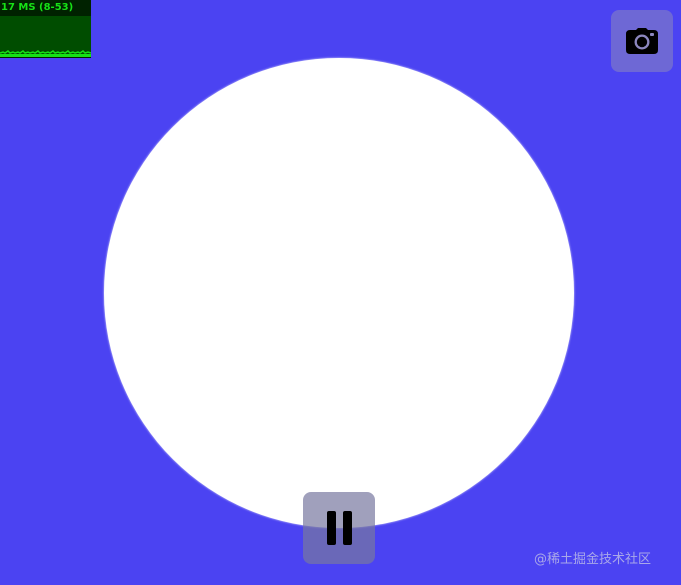 The height and width of the screenshot is (585, 681). What do you see at coordinates (37, 7) in the screenshot?
I see `frame-time-readout: 17 MS (8-53)` at bounding box center [37, 7].